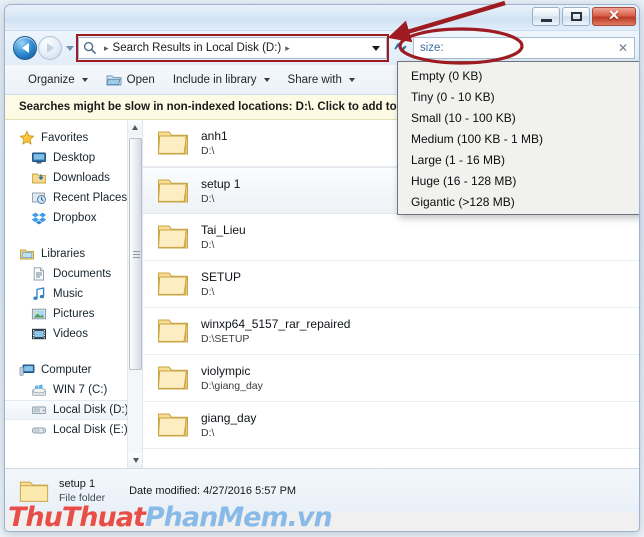 This screenshot has height=537, width=644. Describe the element at coordinates (197, 48) in the screenshot. I see `breadcrumb-current-location: Search Results in Local Disk (D:)` at that location.